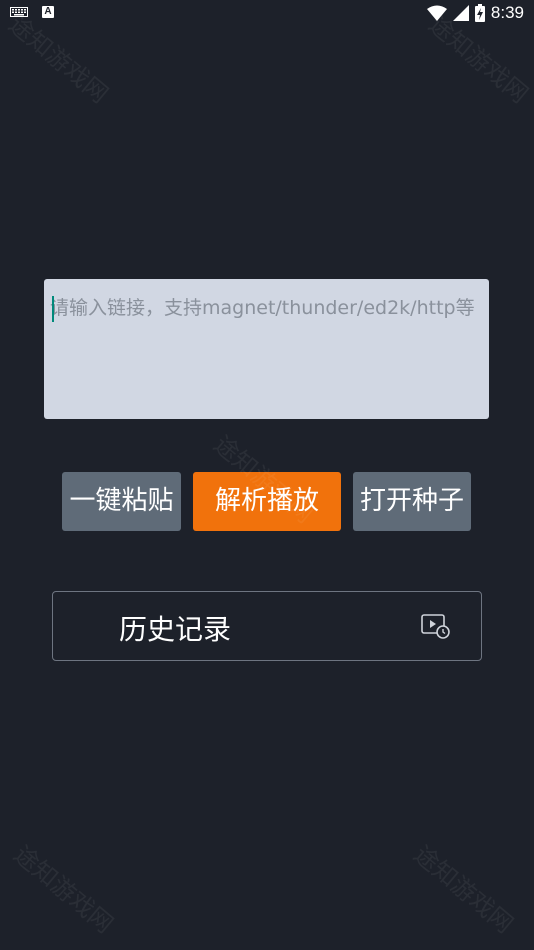 Image resolution: width=534 pixels, height=950 pixels. What do you see at coordinates (436, 13) in the screenshot?
I see `wifi-icon` at bounding box center [436, 13].